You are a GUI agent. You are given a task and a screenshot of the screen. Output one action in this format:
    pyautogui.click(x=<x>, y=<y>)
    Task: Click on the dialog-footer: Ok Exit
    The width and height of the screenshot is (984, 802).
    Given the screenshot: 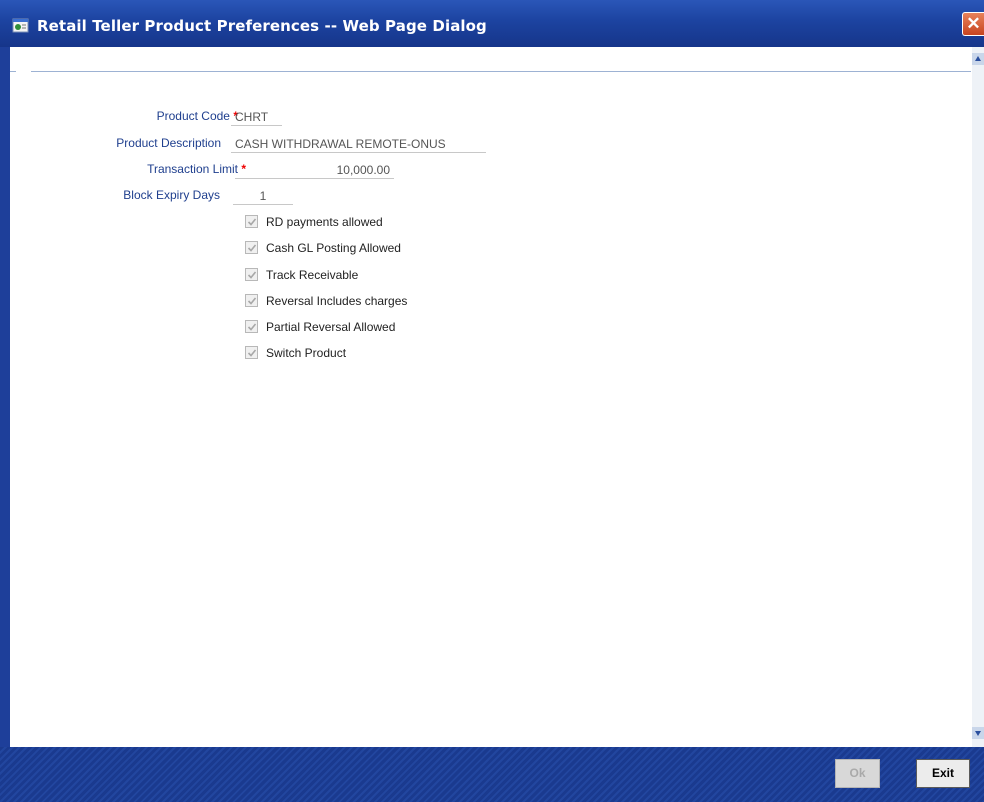 What is the action you would take?
    pyautogui.click(x=492, y=774)
    